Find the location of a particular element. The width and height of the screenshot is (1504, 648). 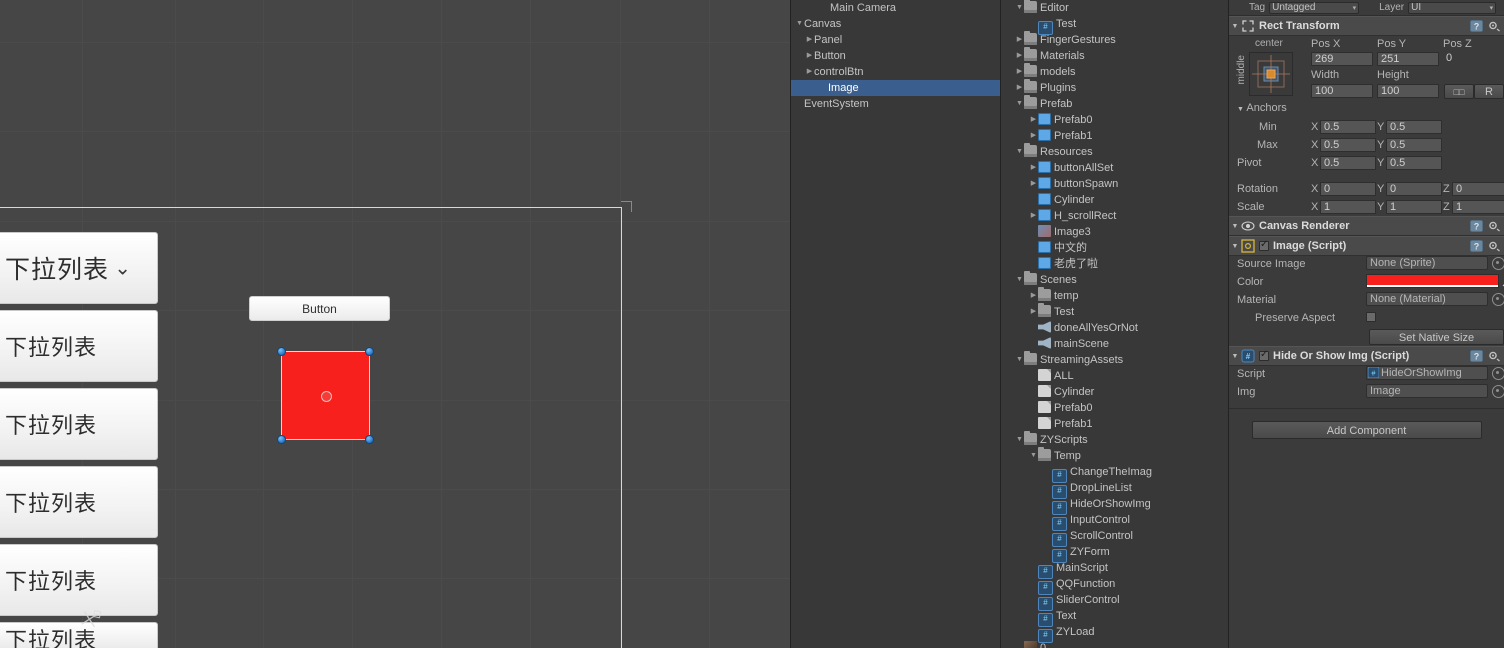

project-item: ▼ ZYScripts is located at coordinates (1114, 439).